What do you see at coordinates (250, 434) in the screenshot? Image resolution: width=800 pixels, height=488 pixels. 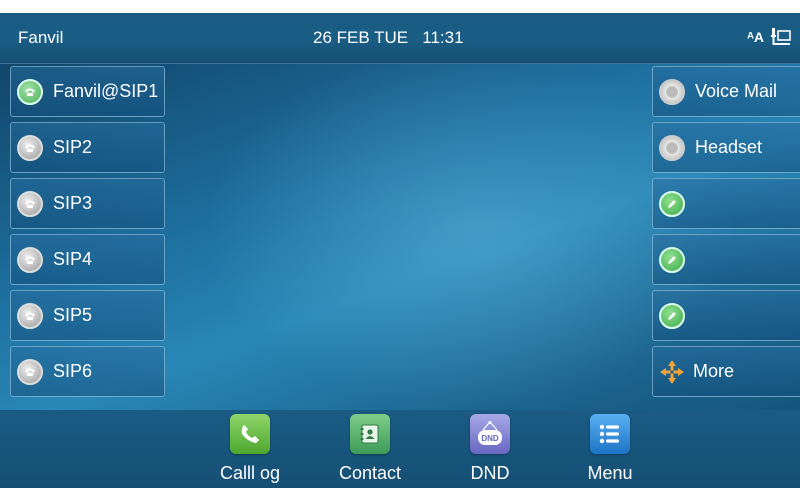 I see `call-log-icon` at bounding box center [250, 434].